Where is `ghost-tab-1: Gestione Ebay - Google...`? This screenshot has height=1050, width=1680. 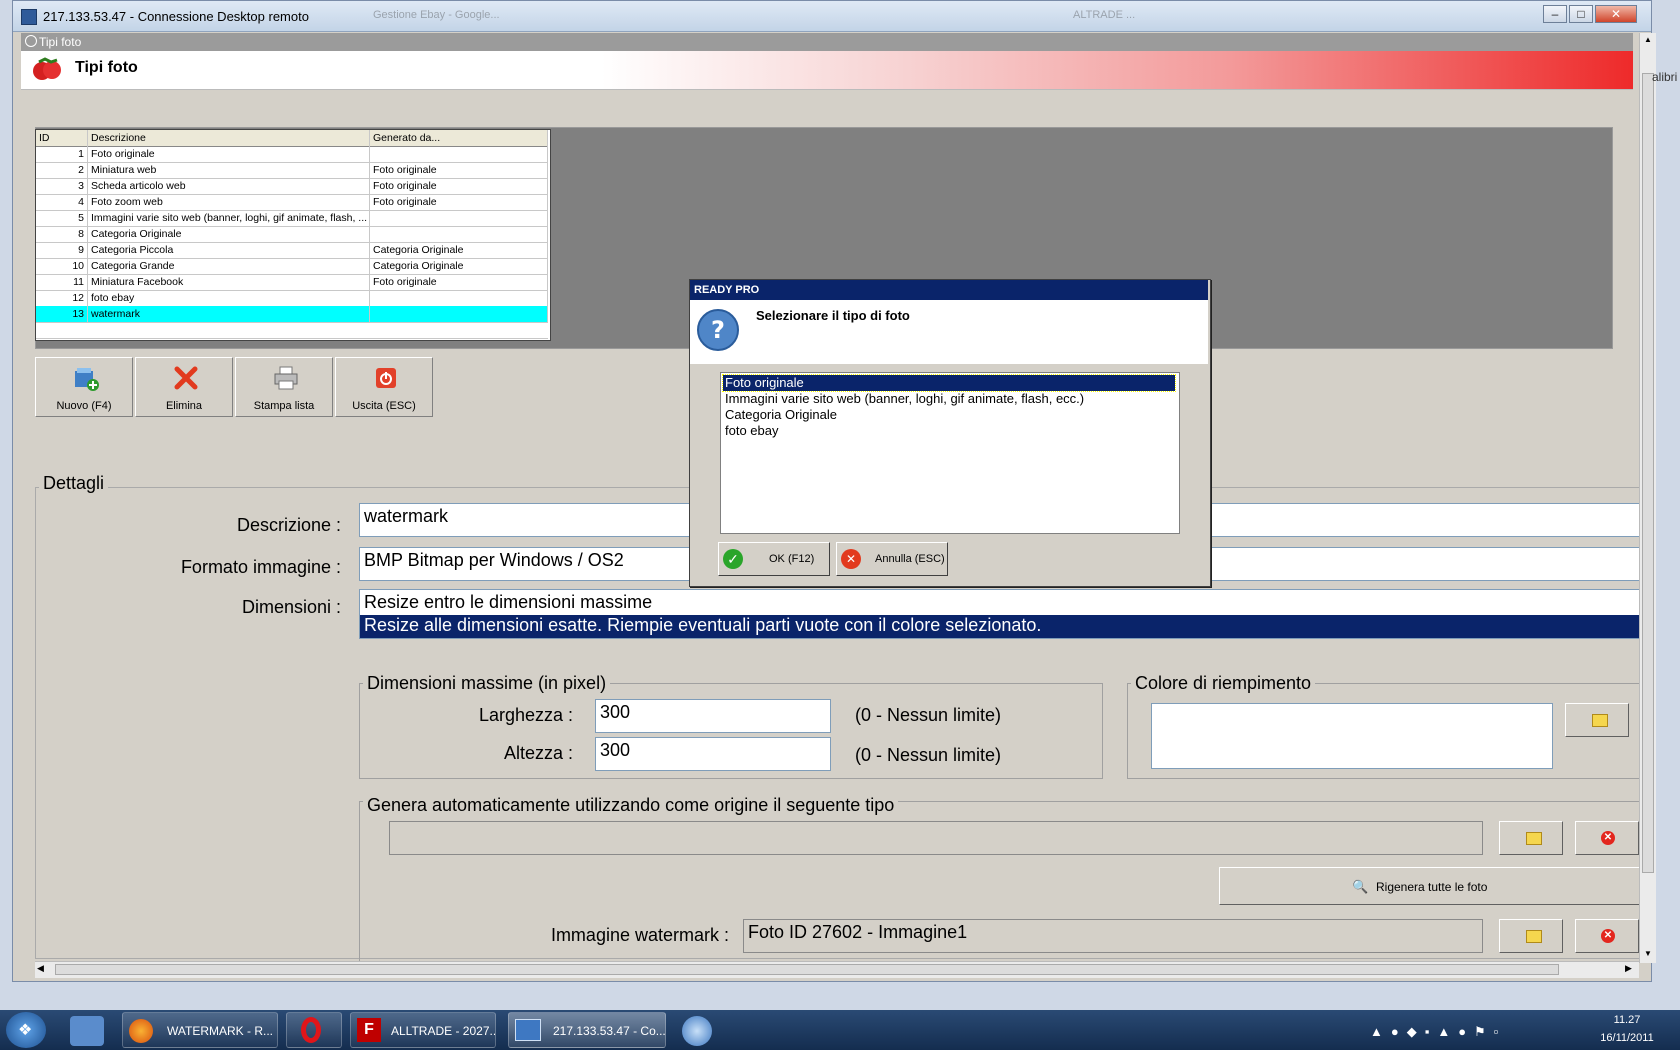
ghost-tab-1: Gestione Ebay - Google... is located at coordinates (436, 15).